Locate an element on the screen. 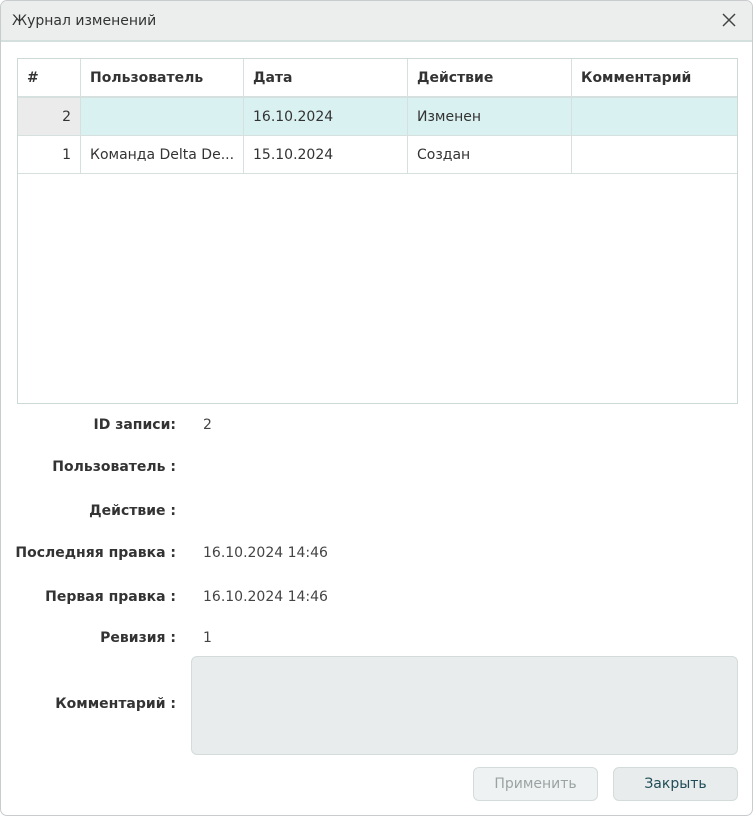 The height and width of the screenshot is (816, 753). first-edit-value: 16.10.2024 14:46 is located at coordinates (265, 597).